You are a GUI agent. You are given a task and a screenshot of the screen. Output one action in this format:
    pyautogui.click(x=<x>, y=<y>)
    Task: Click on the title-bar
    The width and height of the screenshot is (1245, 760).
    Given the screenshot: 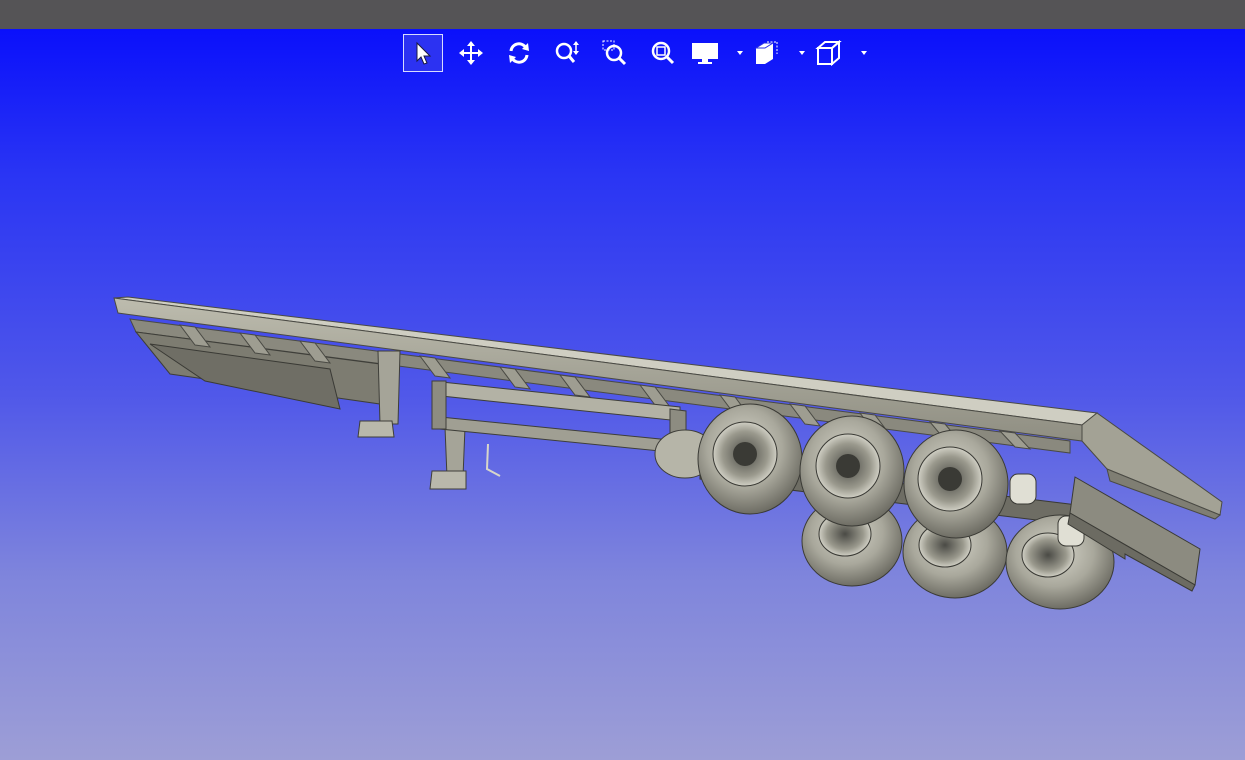 What is the action you would take?
    pyautogui.click(x=622, y=14)
    